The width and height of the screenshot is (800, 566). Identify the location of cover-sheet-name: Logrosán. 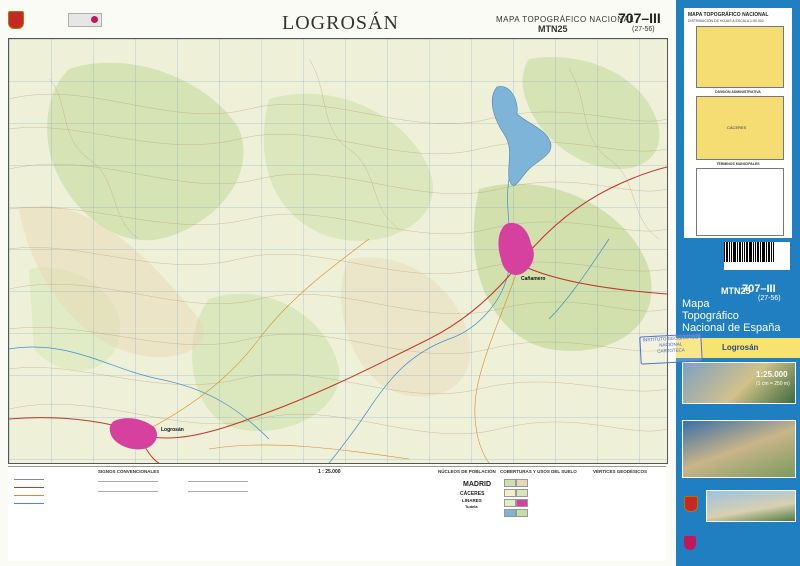
(740, 347).